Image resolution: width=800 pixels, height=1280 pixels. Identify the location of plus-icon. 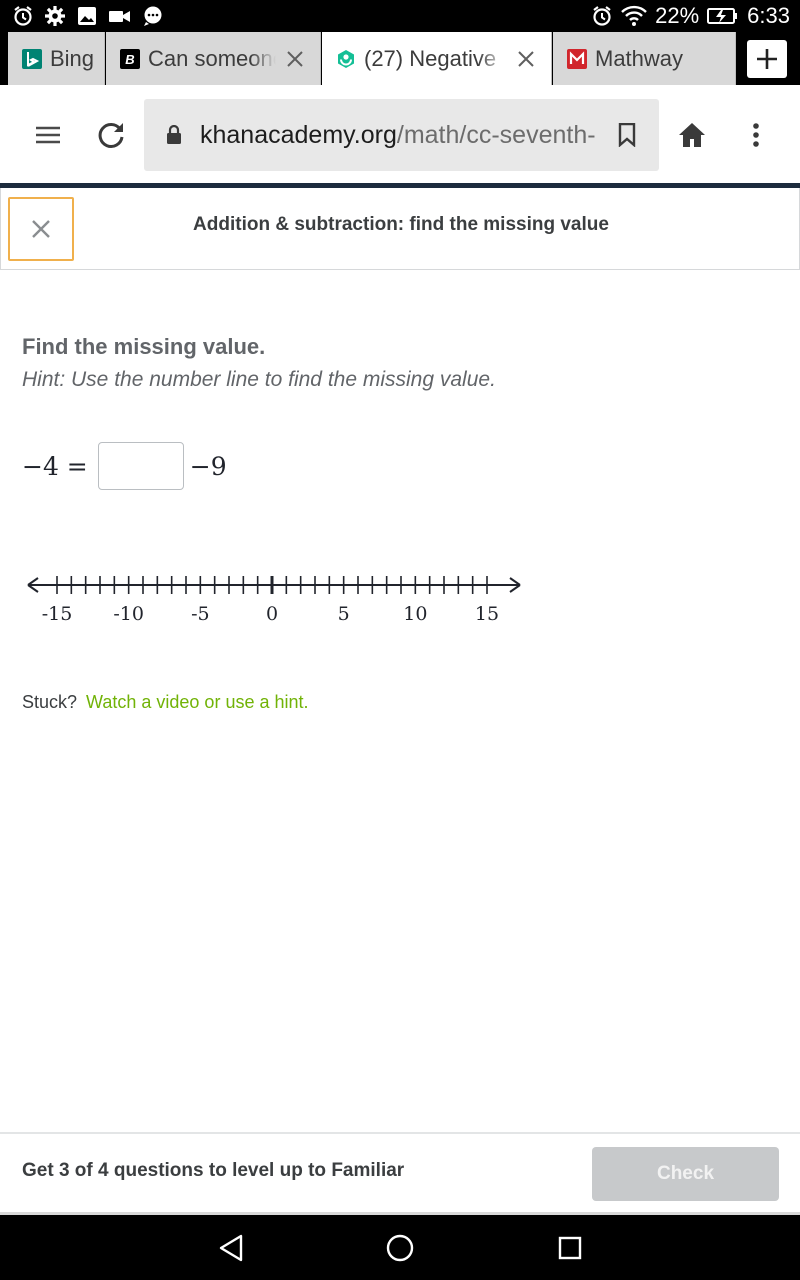
(767, 59).